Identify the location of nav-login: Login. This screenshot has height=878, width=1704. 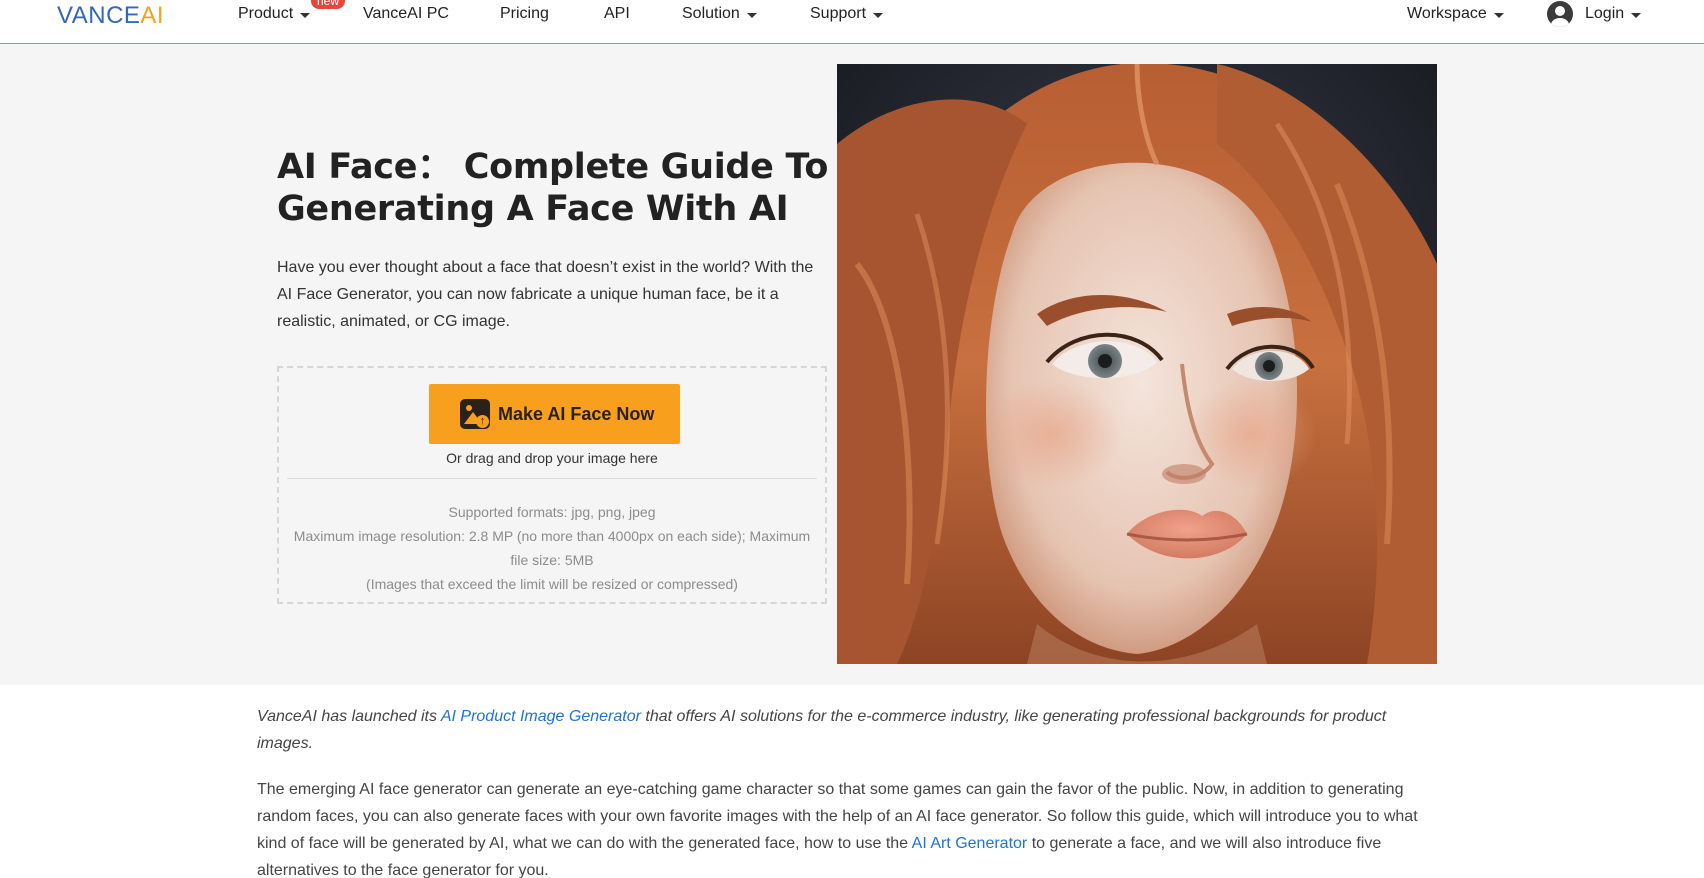
(1613, 14).